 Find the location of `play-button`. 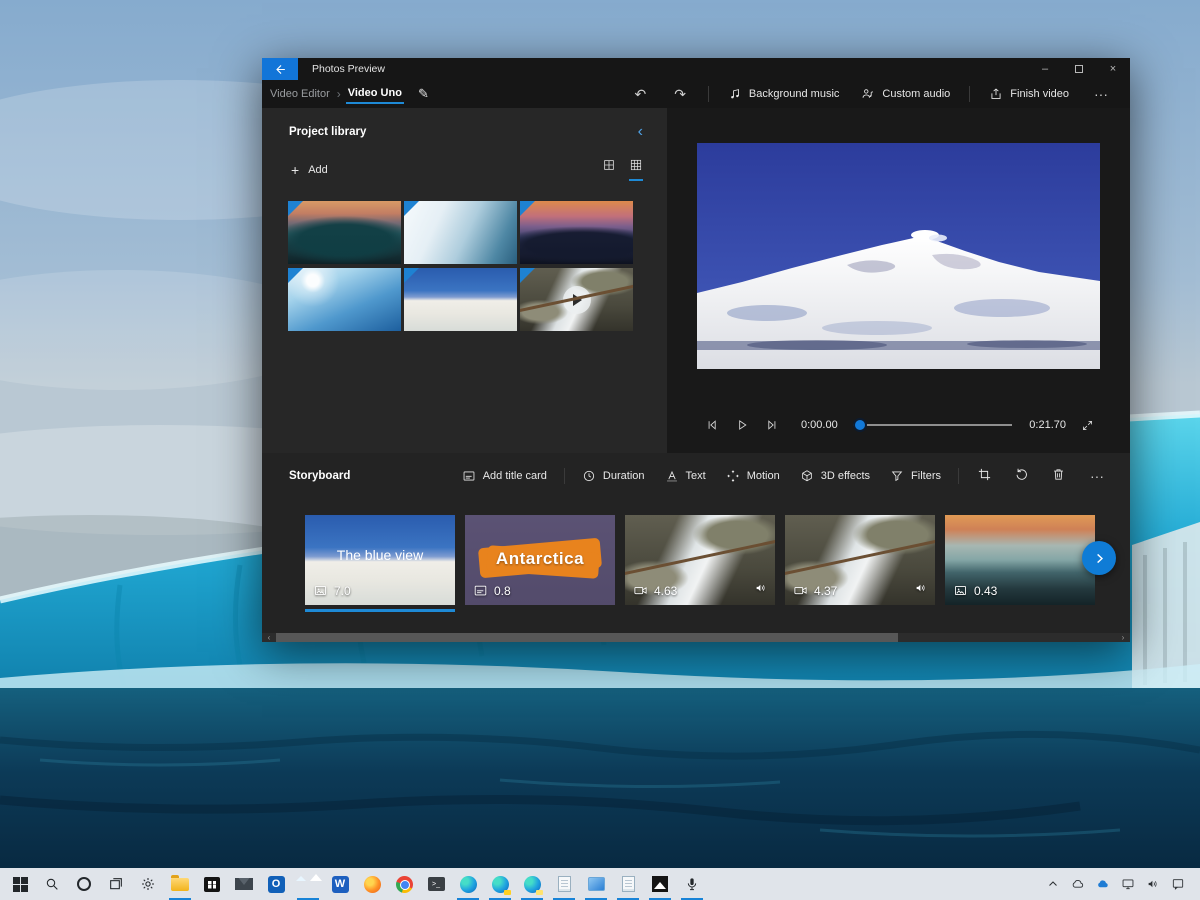

play-button is located at coordinates (742, 425).